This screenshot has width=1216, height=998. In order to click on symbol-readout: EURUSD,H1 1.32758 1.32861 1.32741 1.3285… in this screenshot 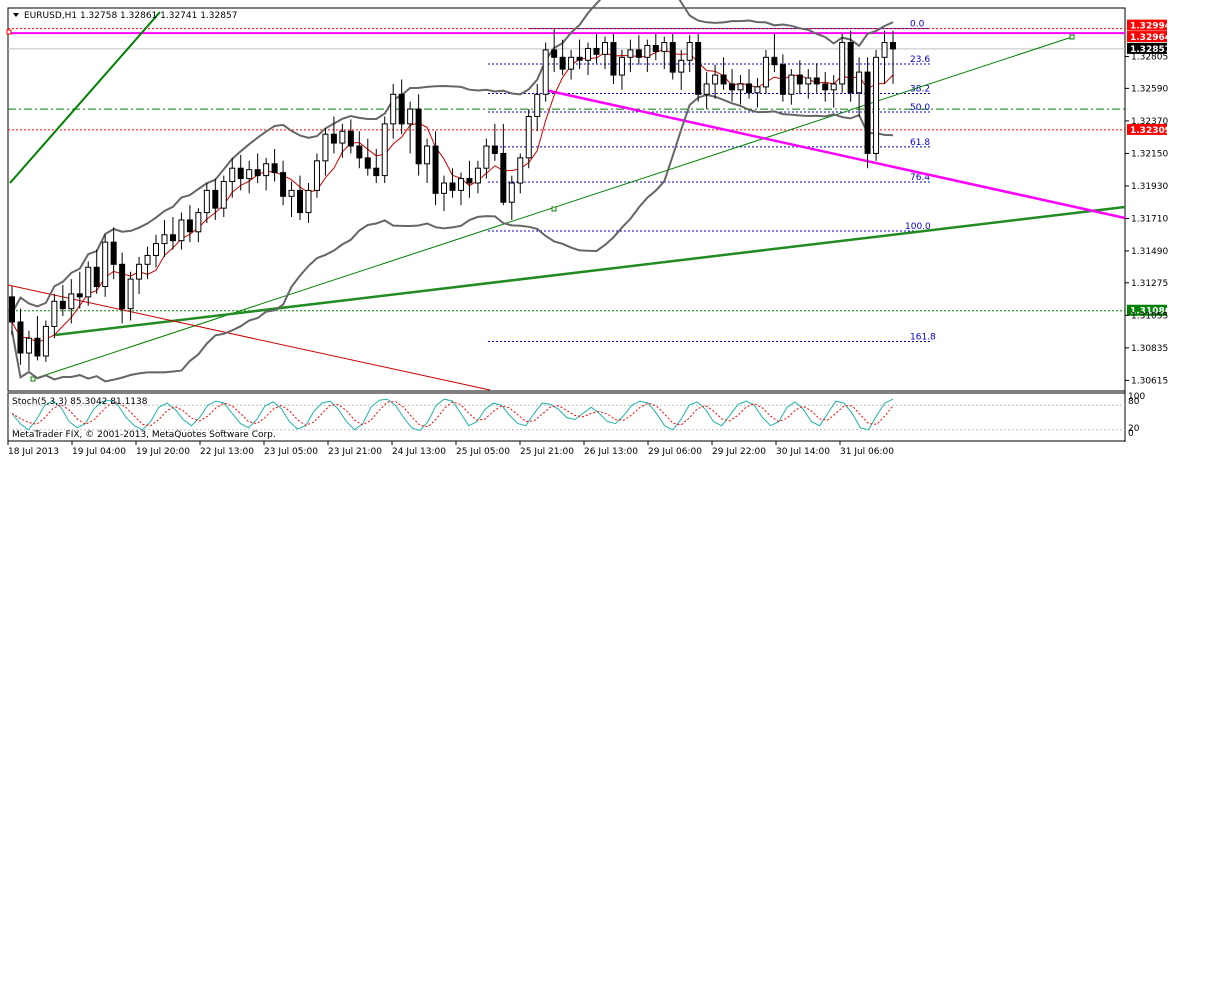, I will do `click(130, 16)`.